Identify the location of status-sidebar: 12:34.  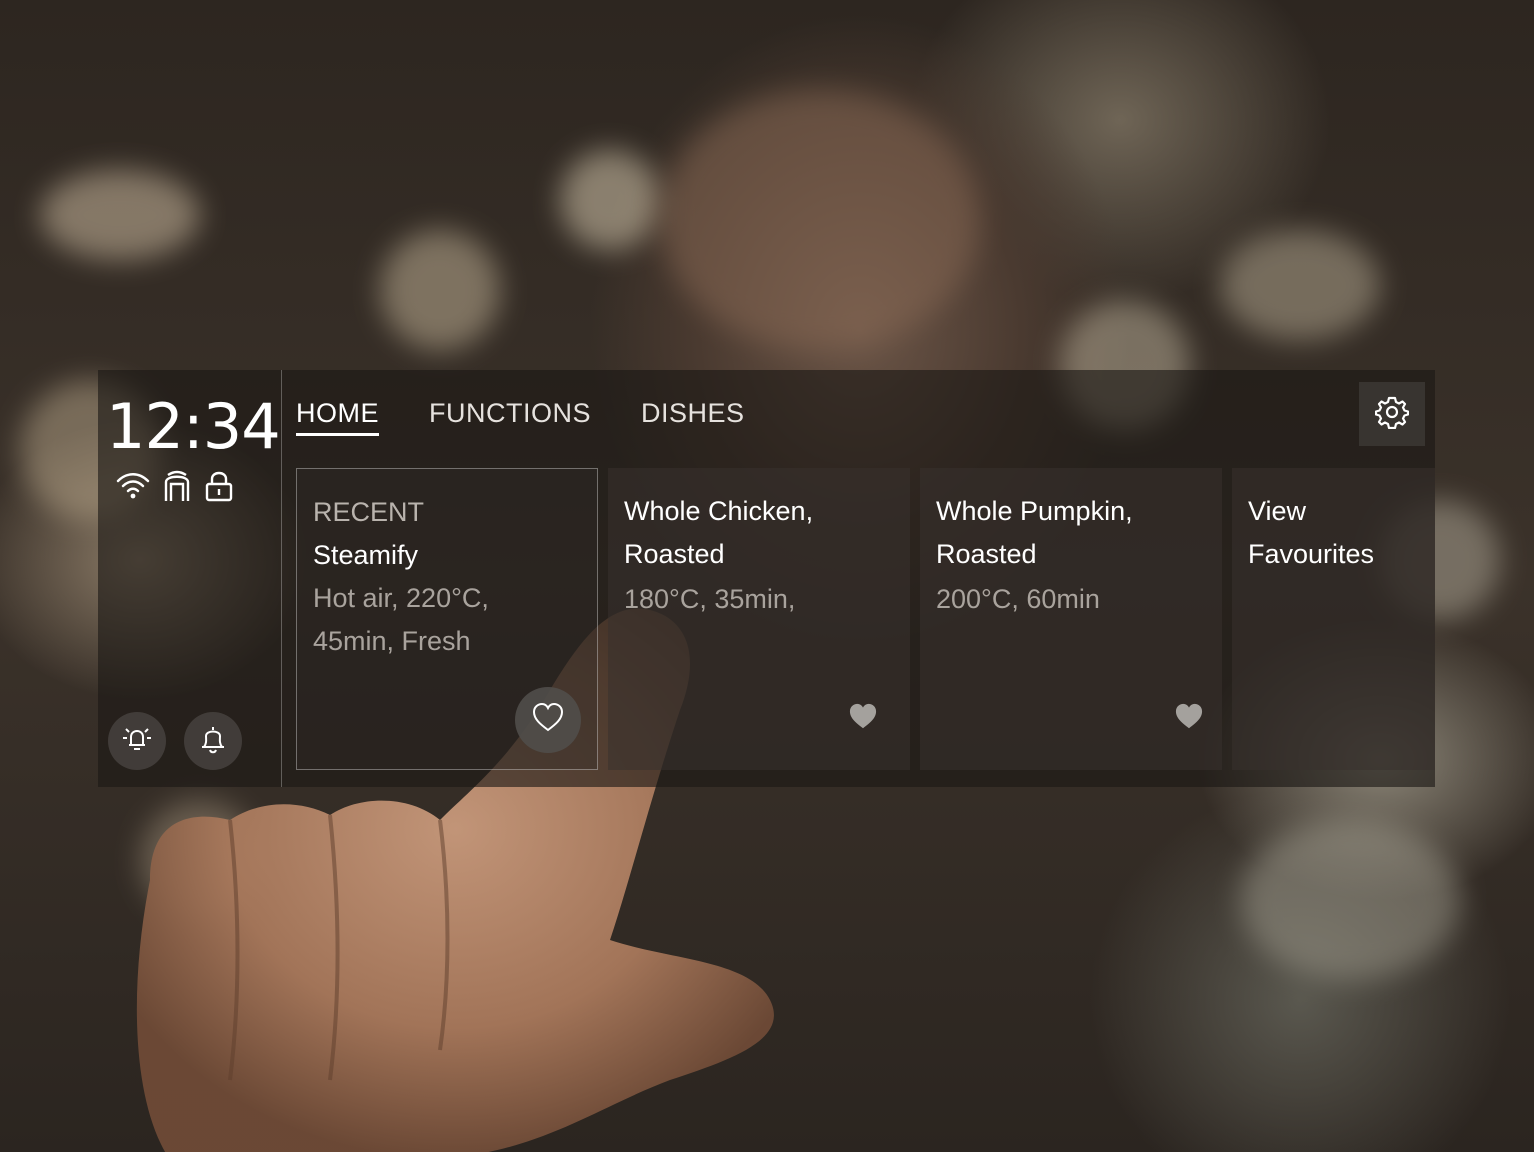
(190, 578).